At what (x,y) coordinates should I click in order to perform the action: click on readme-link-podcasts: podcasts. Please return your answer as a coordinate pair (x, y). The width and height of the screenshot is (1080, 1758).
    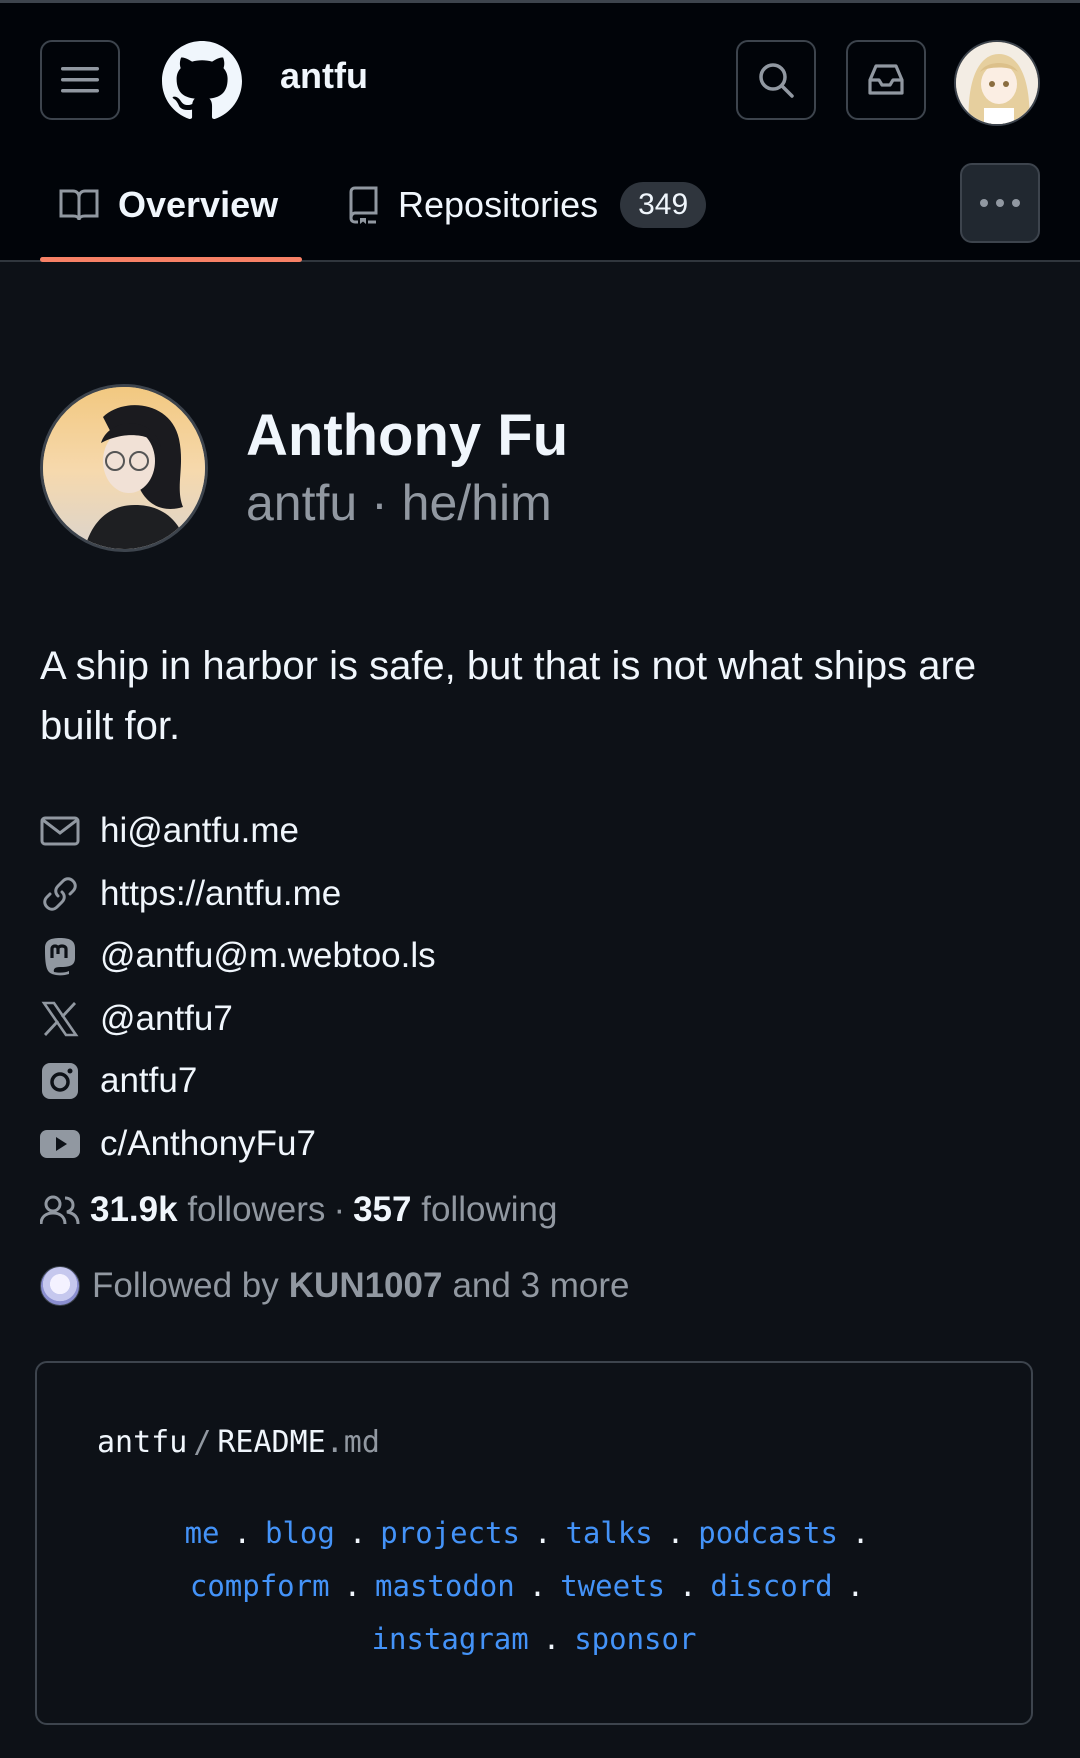
    Looking at the image, I should click on (768, 1533).